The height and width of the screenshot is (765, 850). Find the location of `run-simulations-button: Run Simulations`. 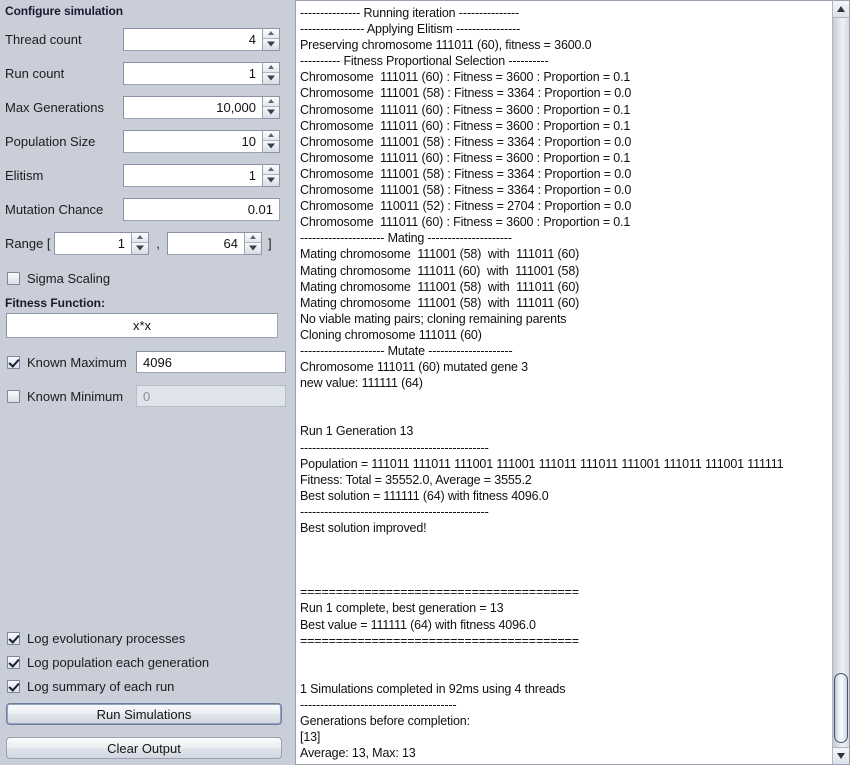

run-simulations-button: Run Simulations is located at coordinates (144, 714).